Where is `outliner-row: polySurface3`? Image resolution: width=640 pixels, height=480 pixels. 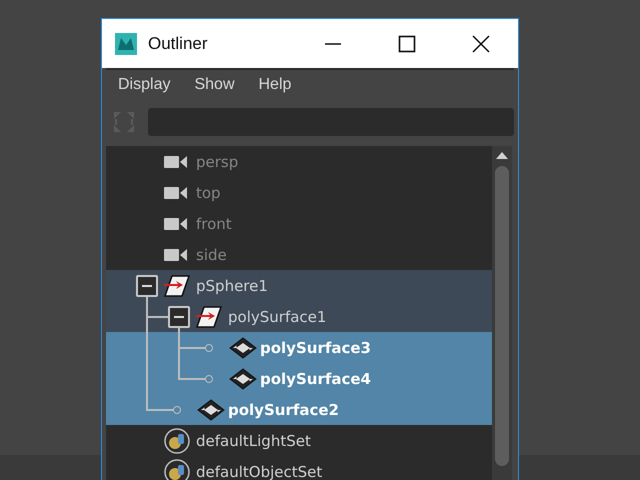 outliner-row: polySurface3 is located at coordinates (299, 347).